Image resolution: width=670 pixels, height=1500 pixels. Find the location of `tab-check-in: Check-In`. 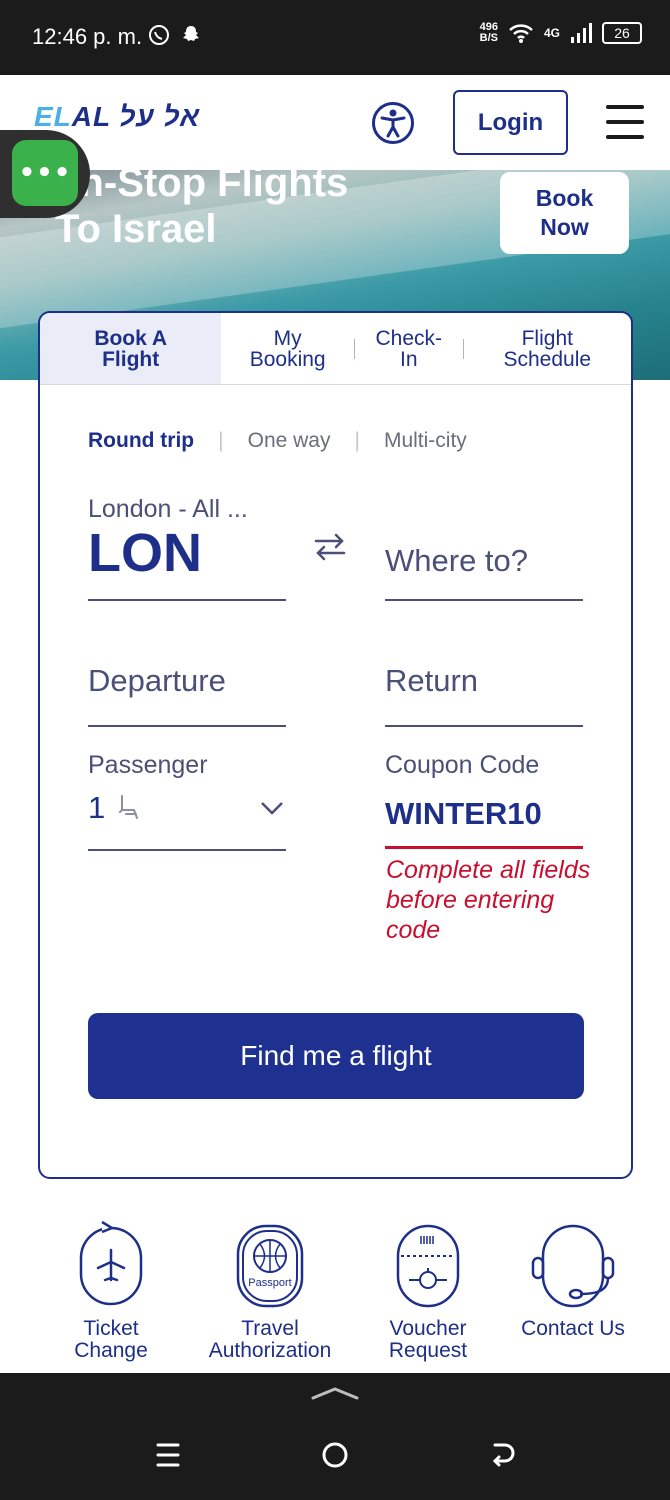

tab-check-in: Check-In is located at coordinates (409, 348).